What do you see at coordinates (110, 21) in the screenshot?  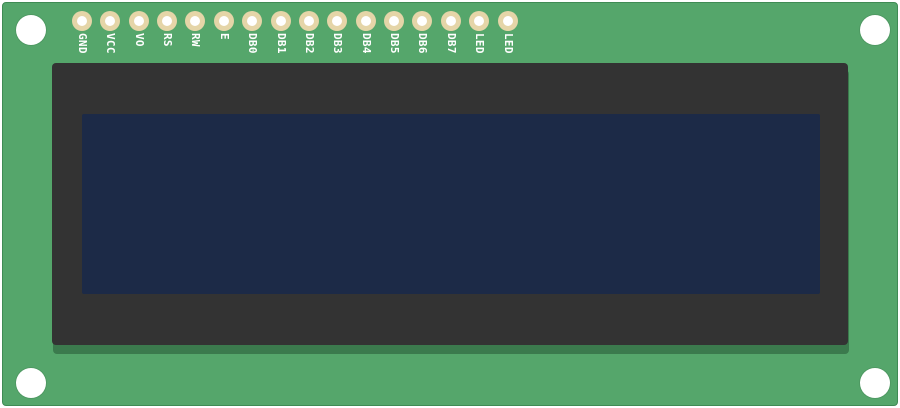 I see `pin-vcc` at bounding box center [110, 21].